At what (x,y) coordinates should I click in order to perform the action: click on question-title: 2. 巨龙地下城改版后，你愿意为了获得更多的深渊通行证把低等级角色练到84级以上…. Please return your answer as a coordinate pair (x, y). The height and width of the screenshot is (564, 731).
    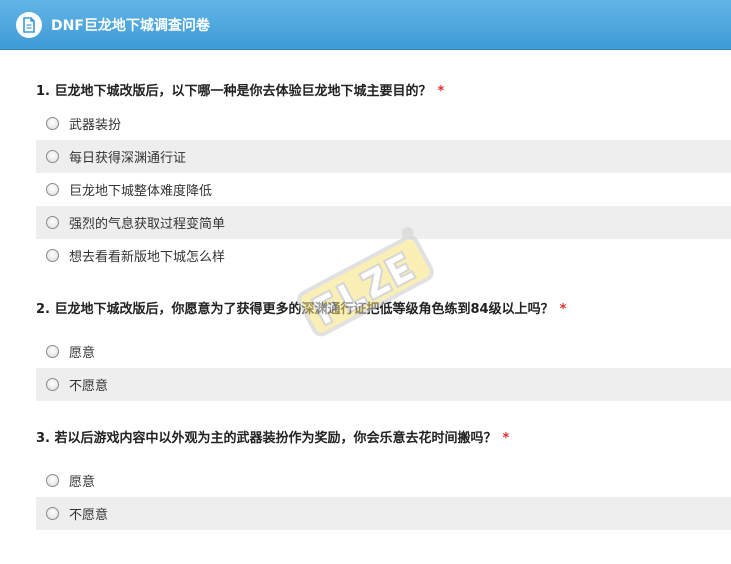
    Looking at the image, I should click on (383, 310).